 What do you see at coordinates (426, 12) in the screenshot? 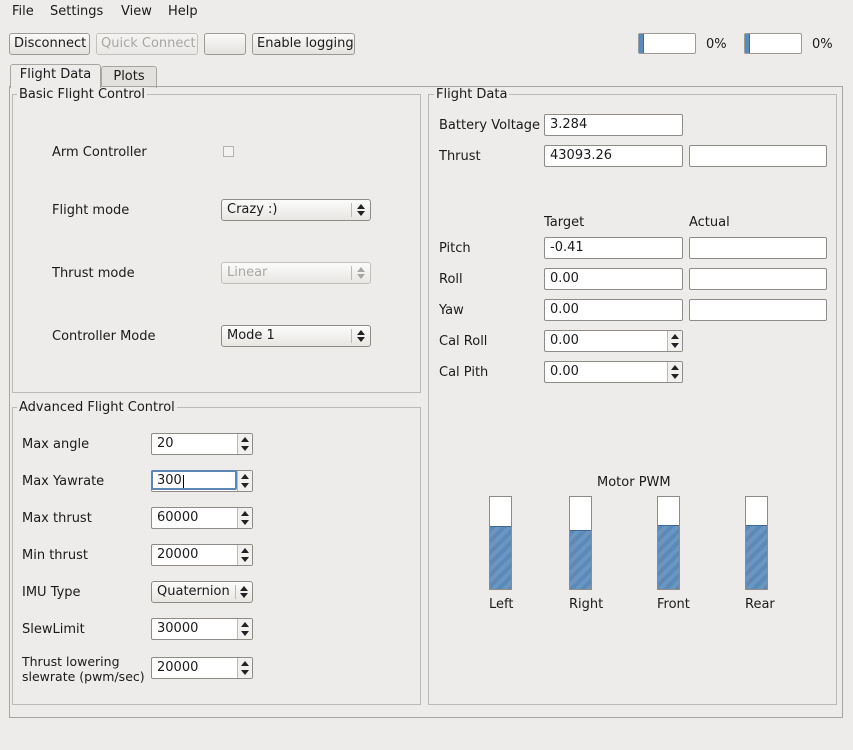
I see `menu-bar: File Settings View Help` at bounding box center [426, 12].